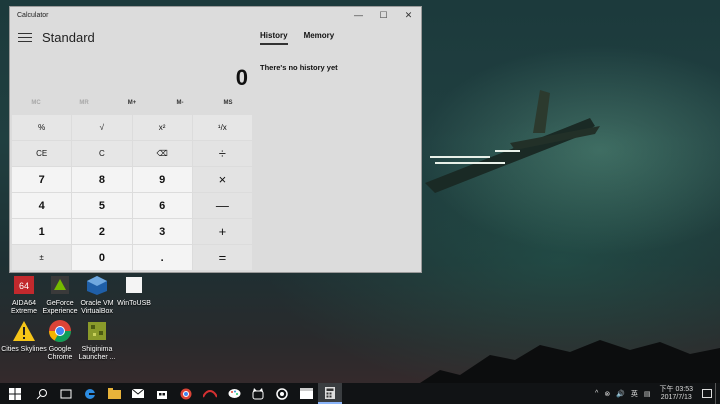 This screenshot has width=720, height=404. Describe the element at coordinates (360, 393) in the screenshot. I see `taskbar: ^ ⊗ 🔊 英 ▤ 下午 03:53 2017/7/13` at that location.